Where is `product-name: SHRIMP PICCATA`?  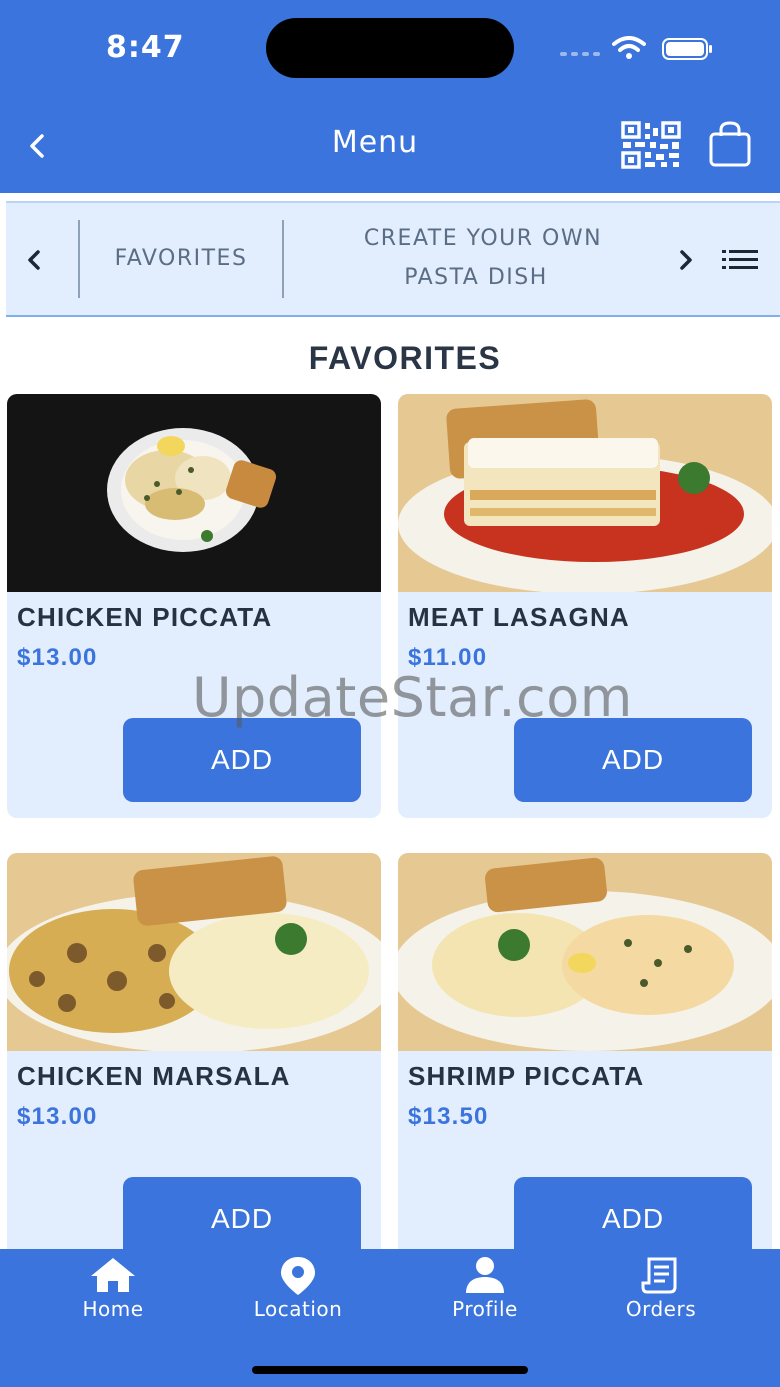 product-name: SHRIMP PICCATA is located at coordinates (526, 1076).